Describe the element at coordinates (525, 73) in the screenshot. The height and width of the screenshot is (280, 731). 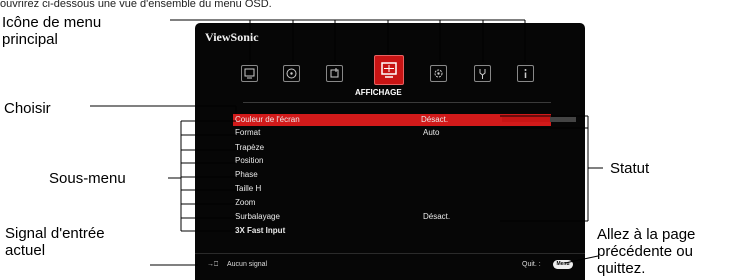
I see `info-icon` at that location.